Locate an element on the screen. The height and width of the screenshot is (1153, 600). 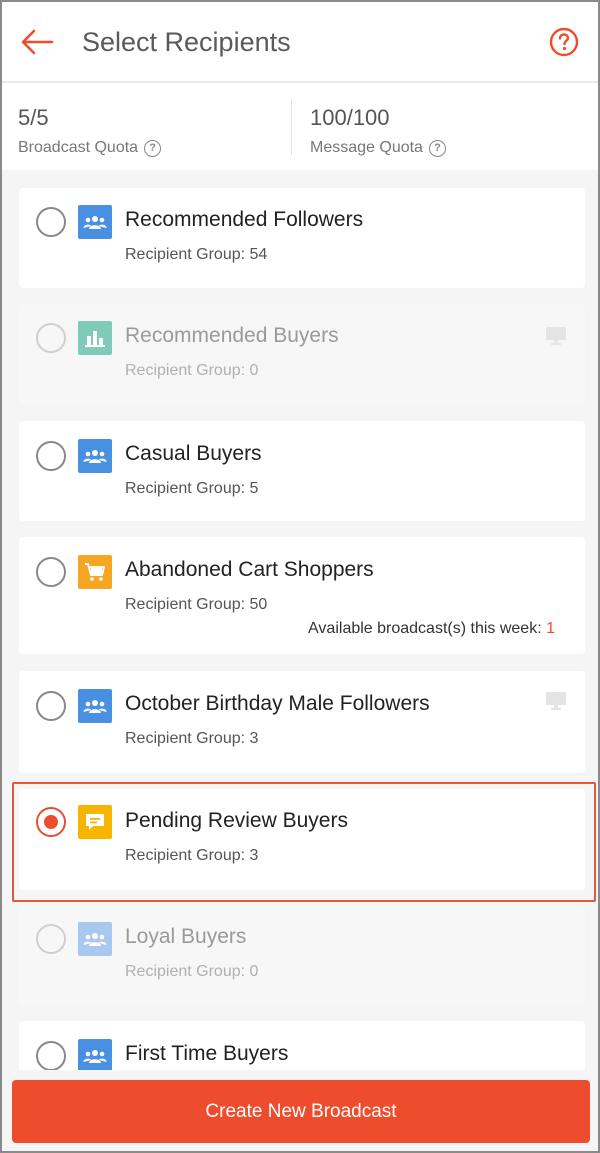
group-count: Recipient Group: 5 is located at coordinates (192, 488).